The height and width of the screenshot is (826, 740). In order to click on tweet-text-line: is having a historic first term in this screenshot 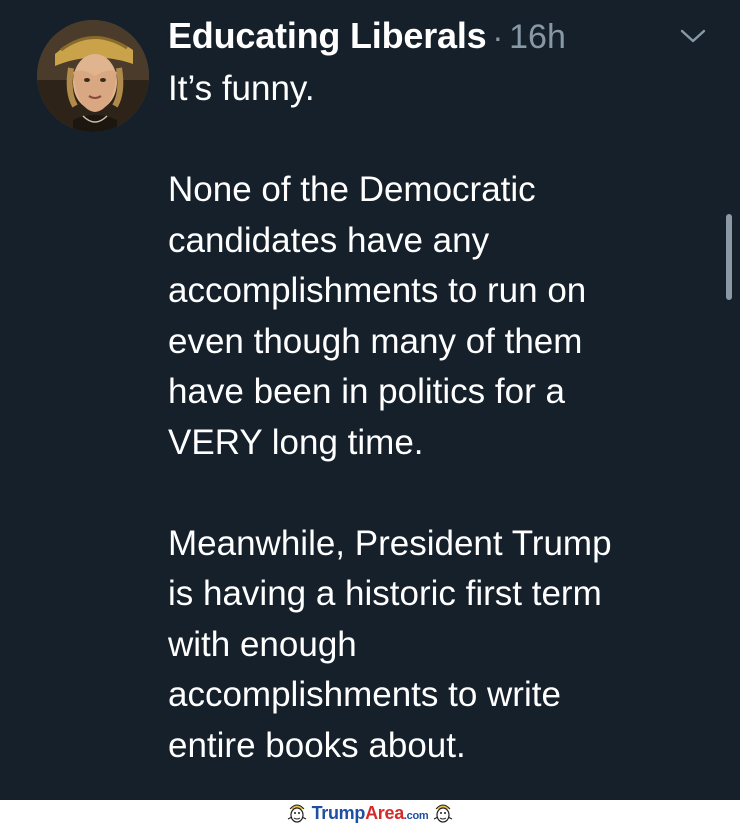, I will do `click(385, 593)`.